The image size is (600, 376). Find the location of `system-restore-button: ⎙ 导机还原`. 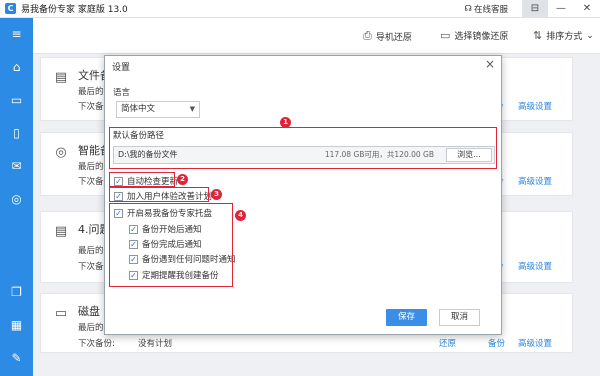

system-restore-button: ⎙ 导机还原 is located at coordinates (387, 36).